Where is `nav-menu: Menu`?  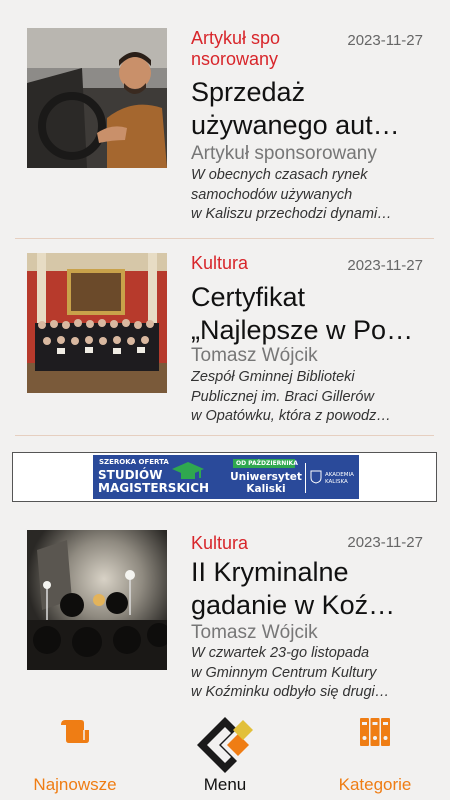 nav-menu: Menu is located at coordinates (225, 752).